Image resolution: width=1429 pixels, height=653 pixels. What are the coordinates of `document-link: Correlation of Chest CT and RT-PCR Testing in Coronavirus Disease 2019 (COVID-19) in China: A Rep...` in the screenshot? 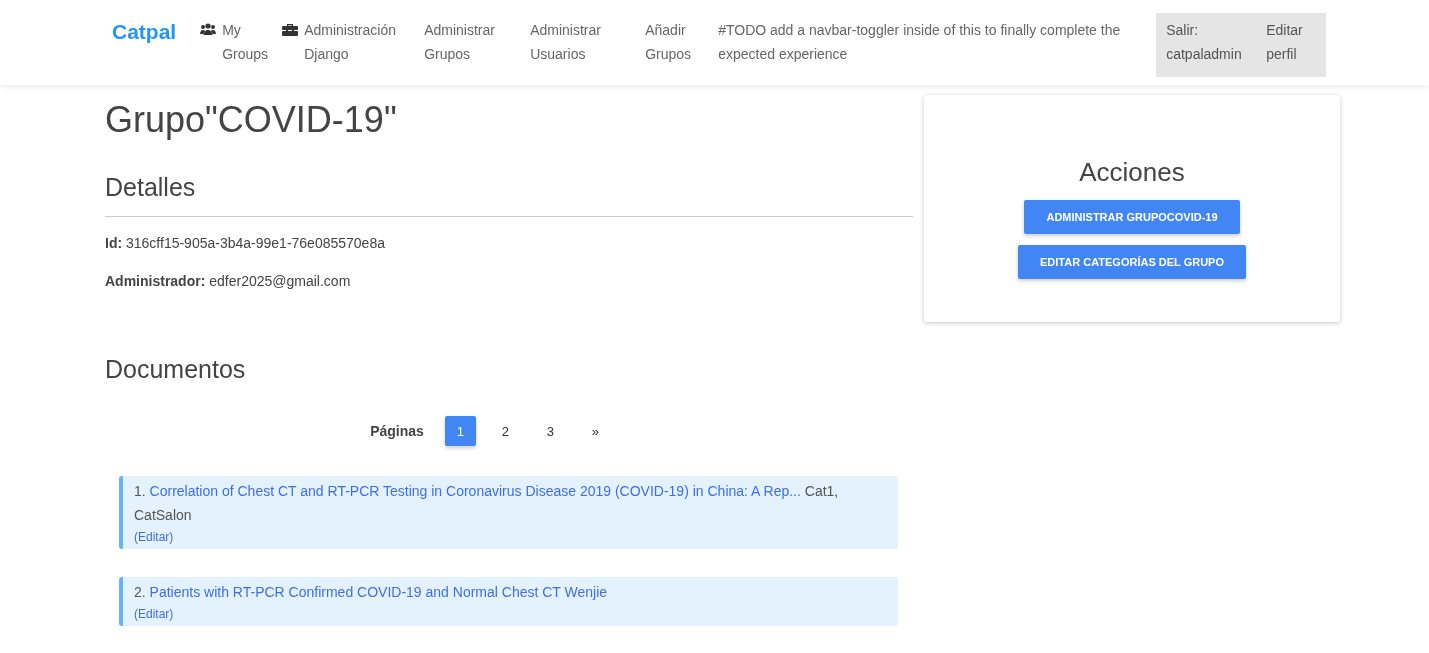 It's located at (475, 491).